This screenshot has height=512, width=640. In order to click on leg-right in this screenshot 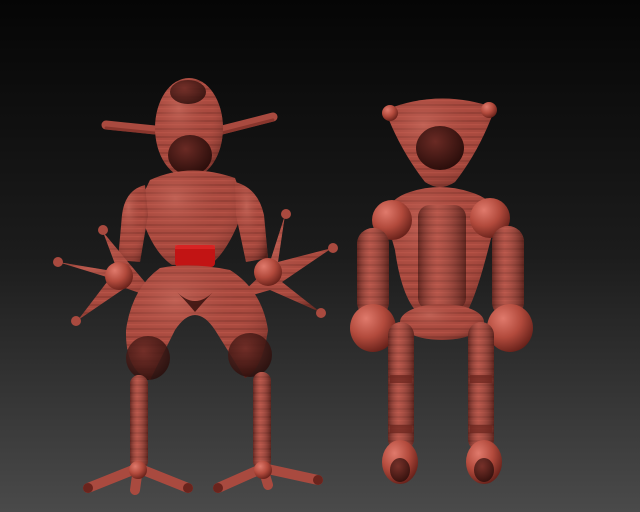, I will do `click(262, 421)`.